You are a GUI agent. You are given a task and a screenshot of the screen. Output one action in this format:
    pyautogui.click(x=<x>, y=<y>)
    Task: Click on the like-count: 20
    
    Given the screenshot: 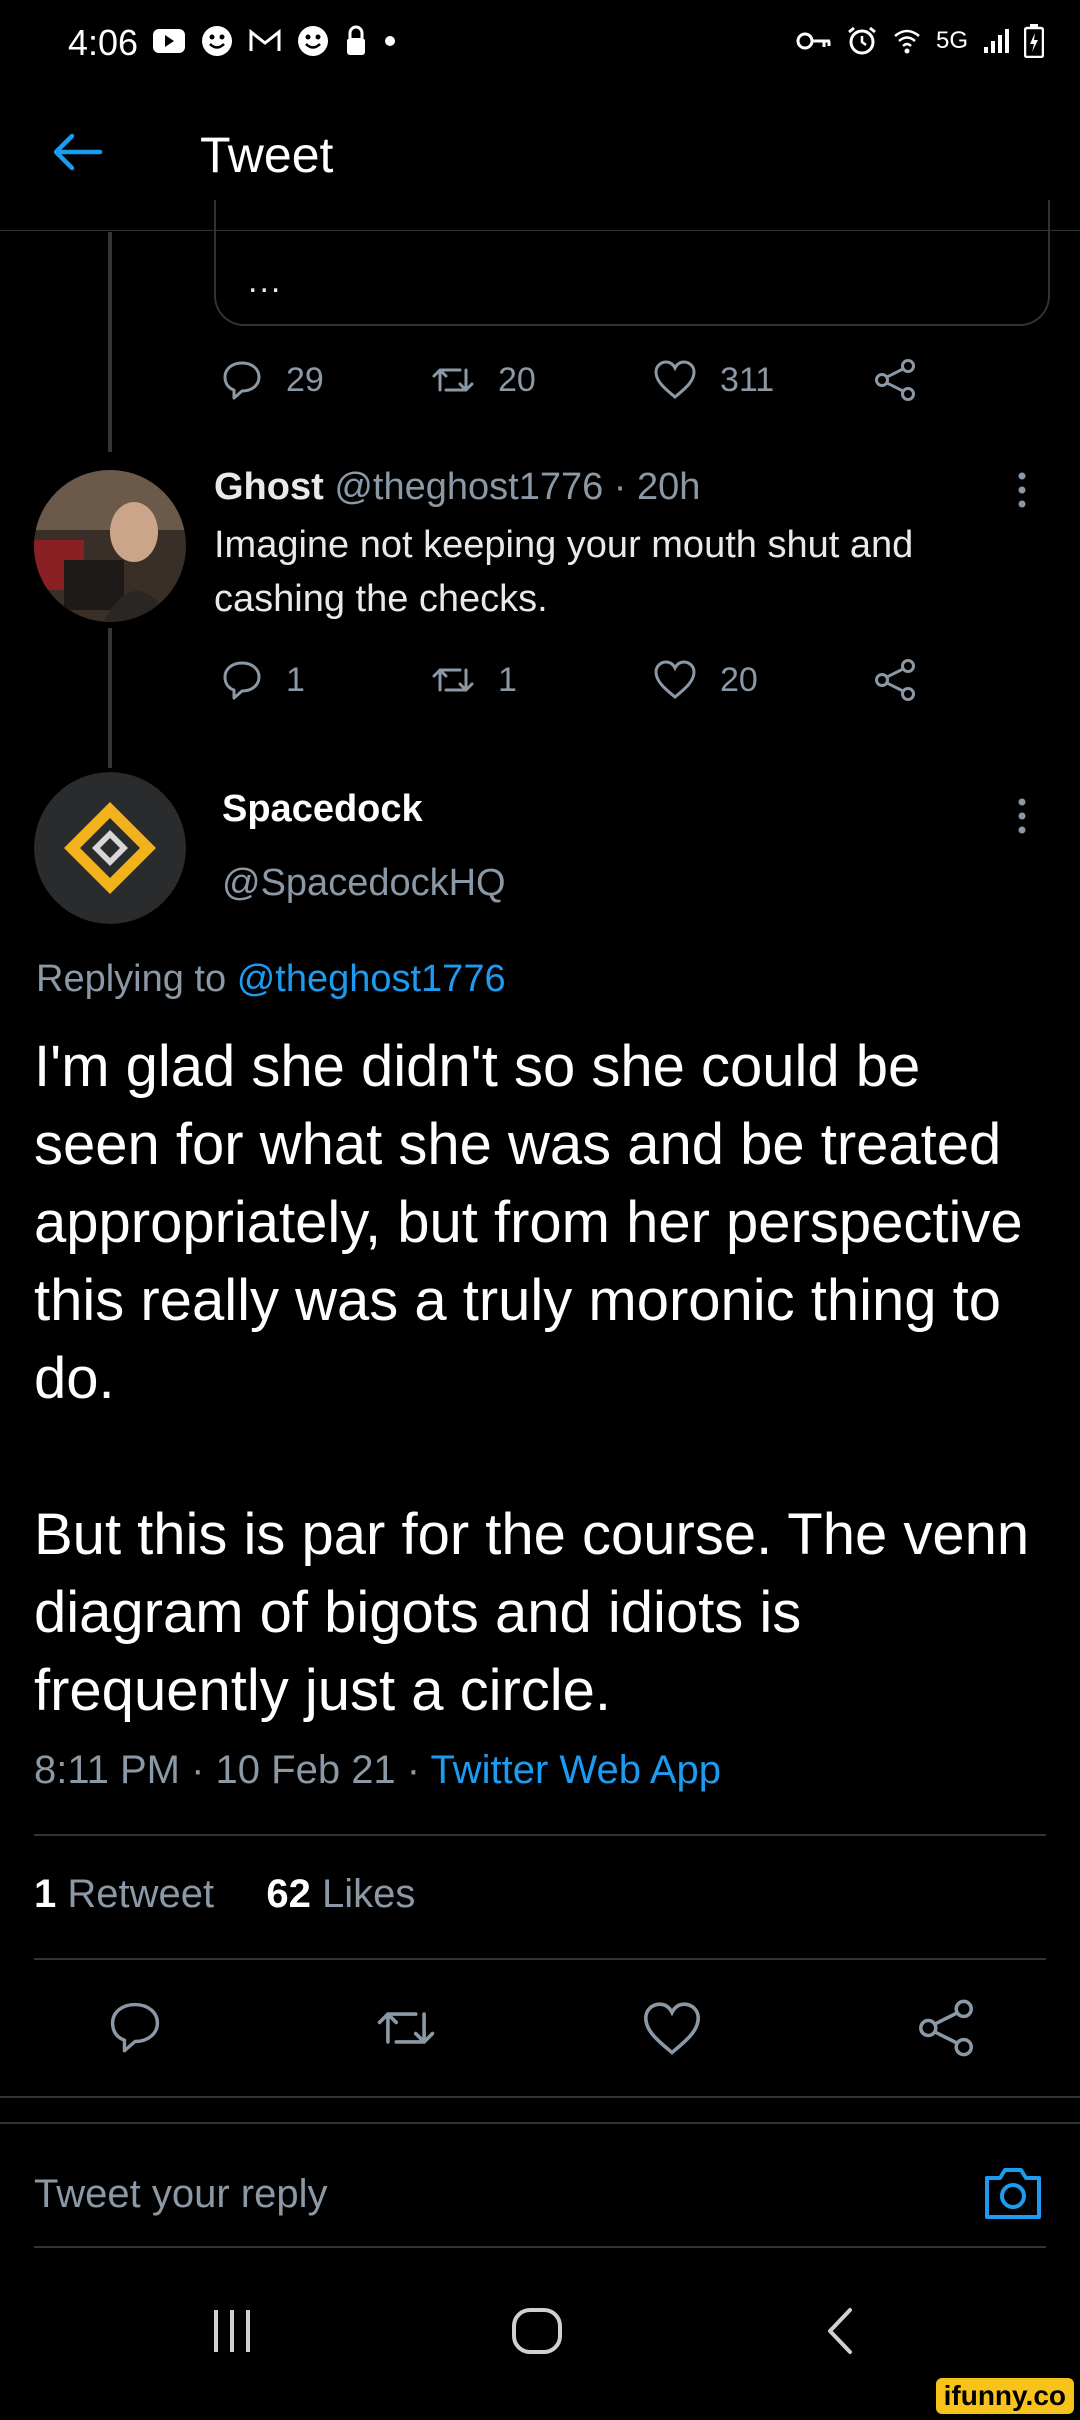 What is the action you would take?
    pyautogui.click(x=739, y=679)
    